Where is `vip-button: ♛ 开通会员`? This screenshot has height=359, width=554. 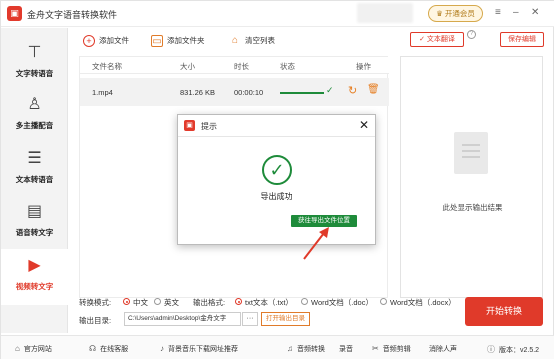 vip-button: ♛ 开通会员 is located at coordinates (455, 13).